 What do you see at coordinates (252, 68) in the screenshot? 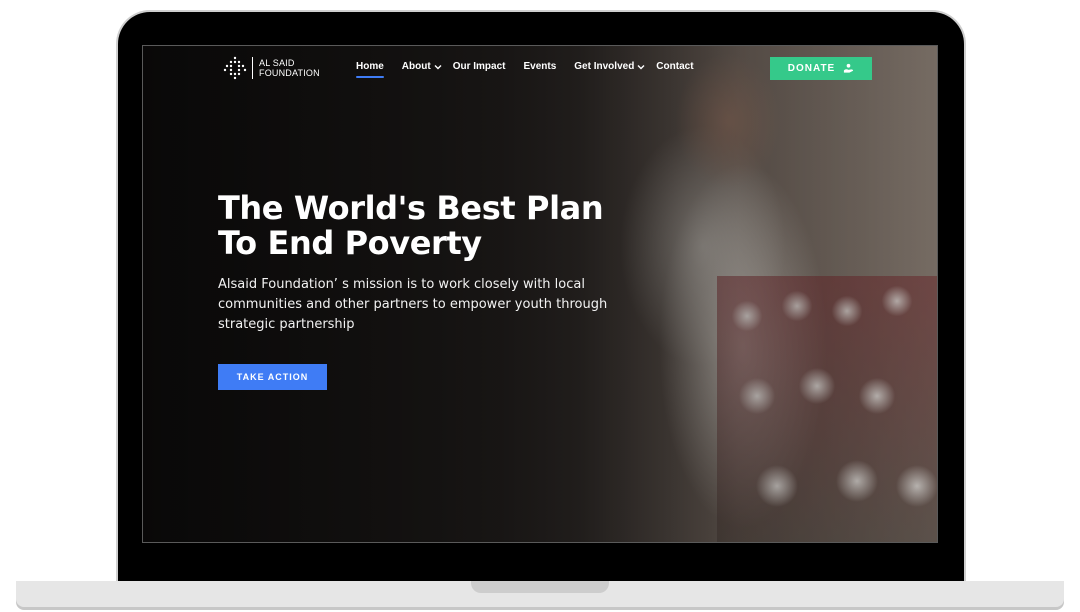
I see `logo-divider` at bounding box center [252, 68].